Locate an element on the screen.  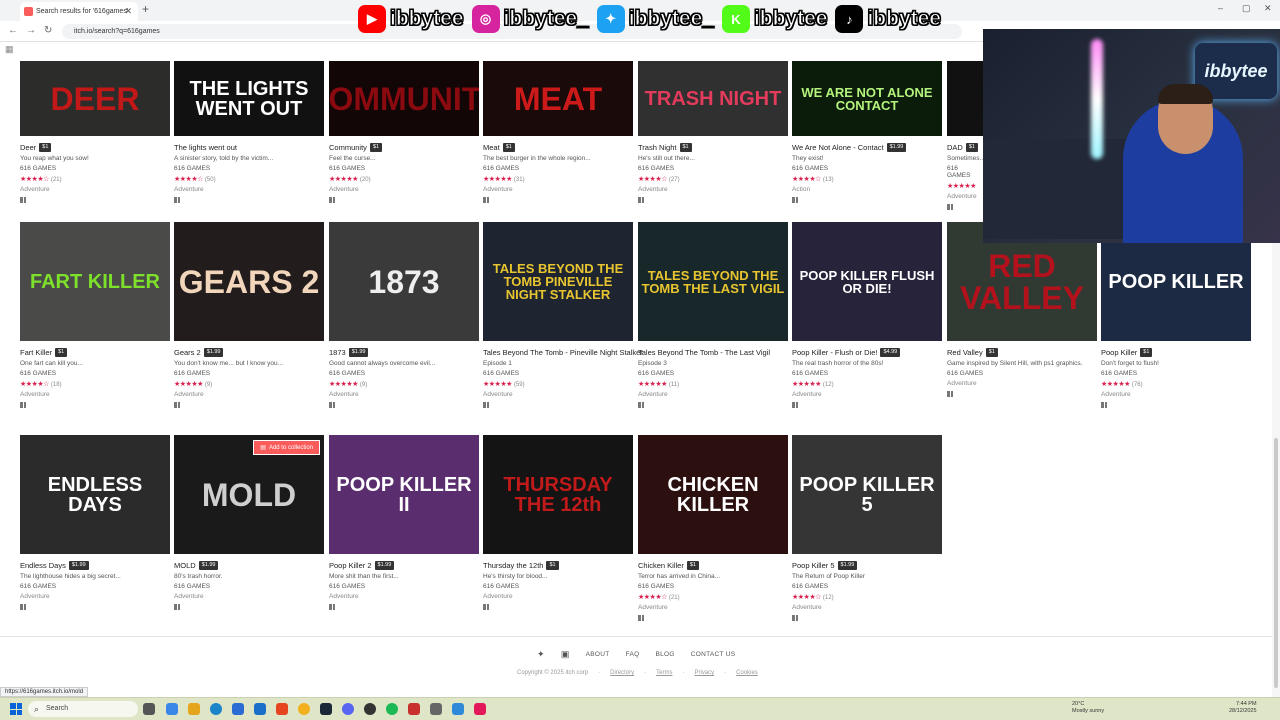
game-thumbnail: POOP KILLER II is located at coordinates (404, 494).